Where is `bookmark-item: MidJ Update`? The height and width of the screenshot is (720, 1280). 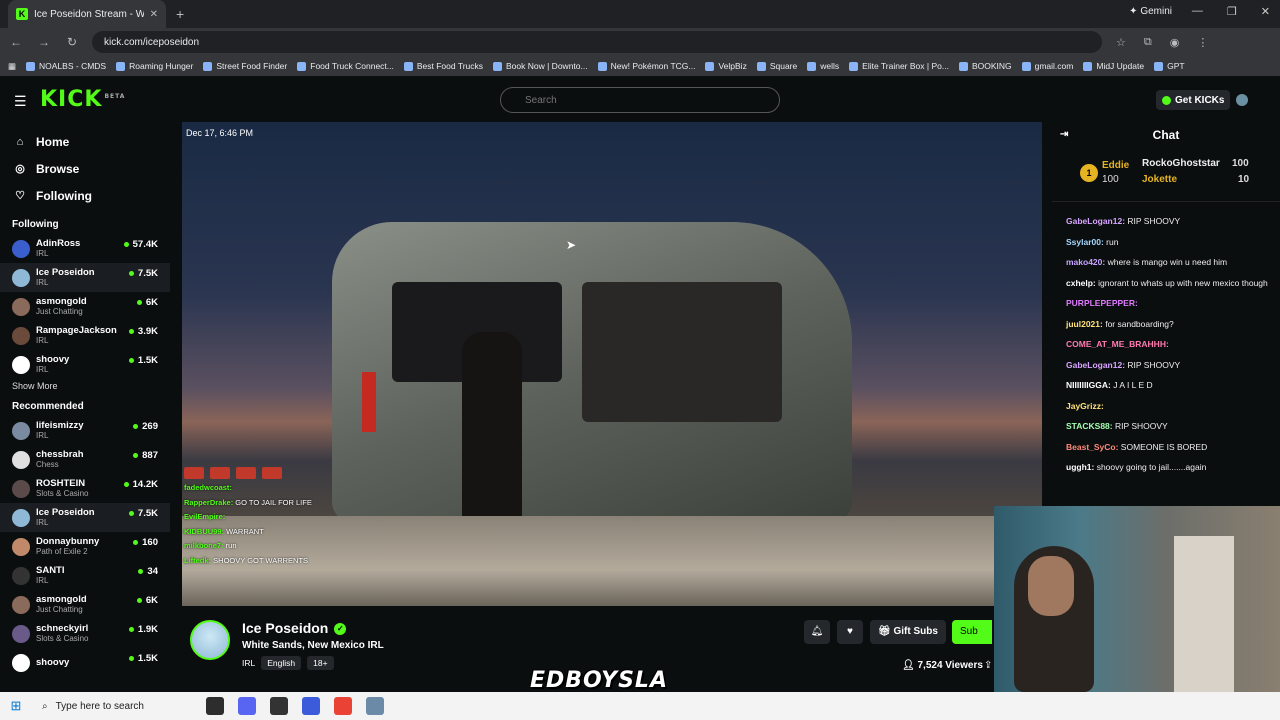 bookmark-item: MidJ Update is located at coordinates (1113, 66).